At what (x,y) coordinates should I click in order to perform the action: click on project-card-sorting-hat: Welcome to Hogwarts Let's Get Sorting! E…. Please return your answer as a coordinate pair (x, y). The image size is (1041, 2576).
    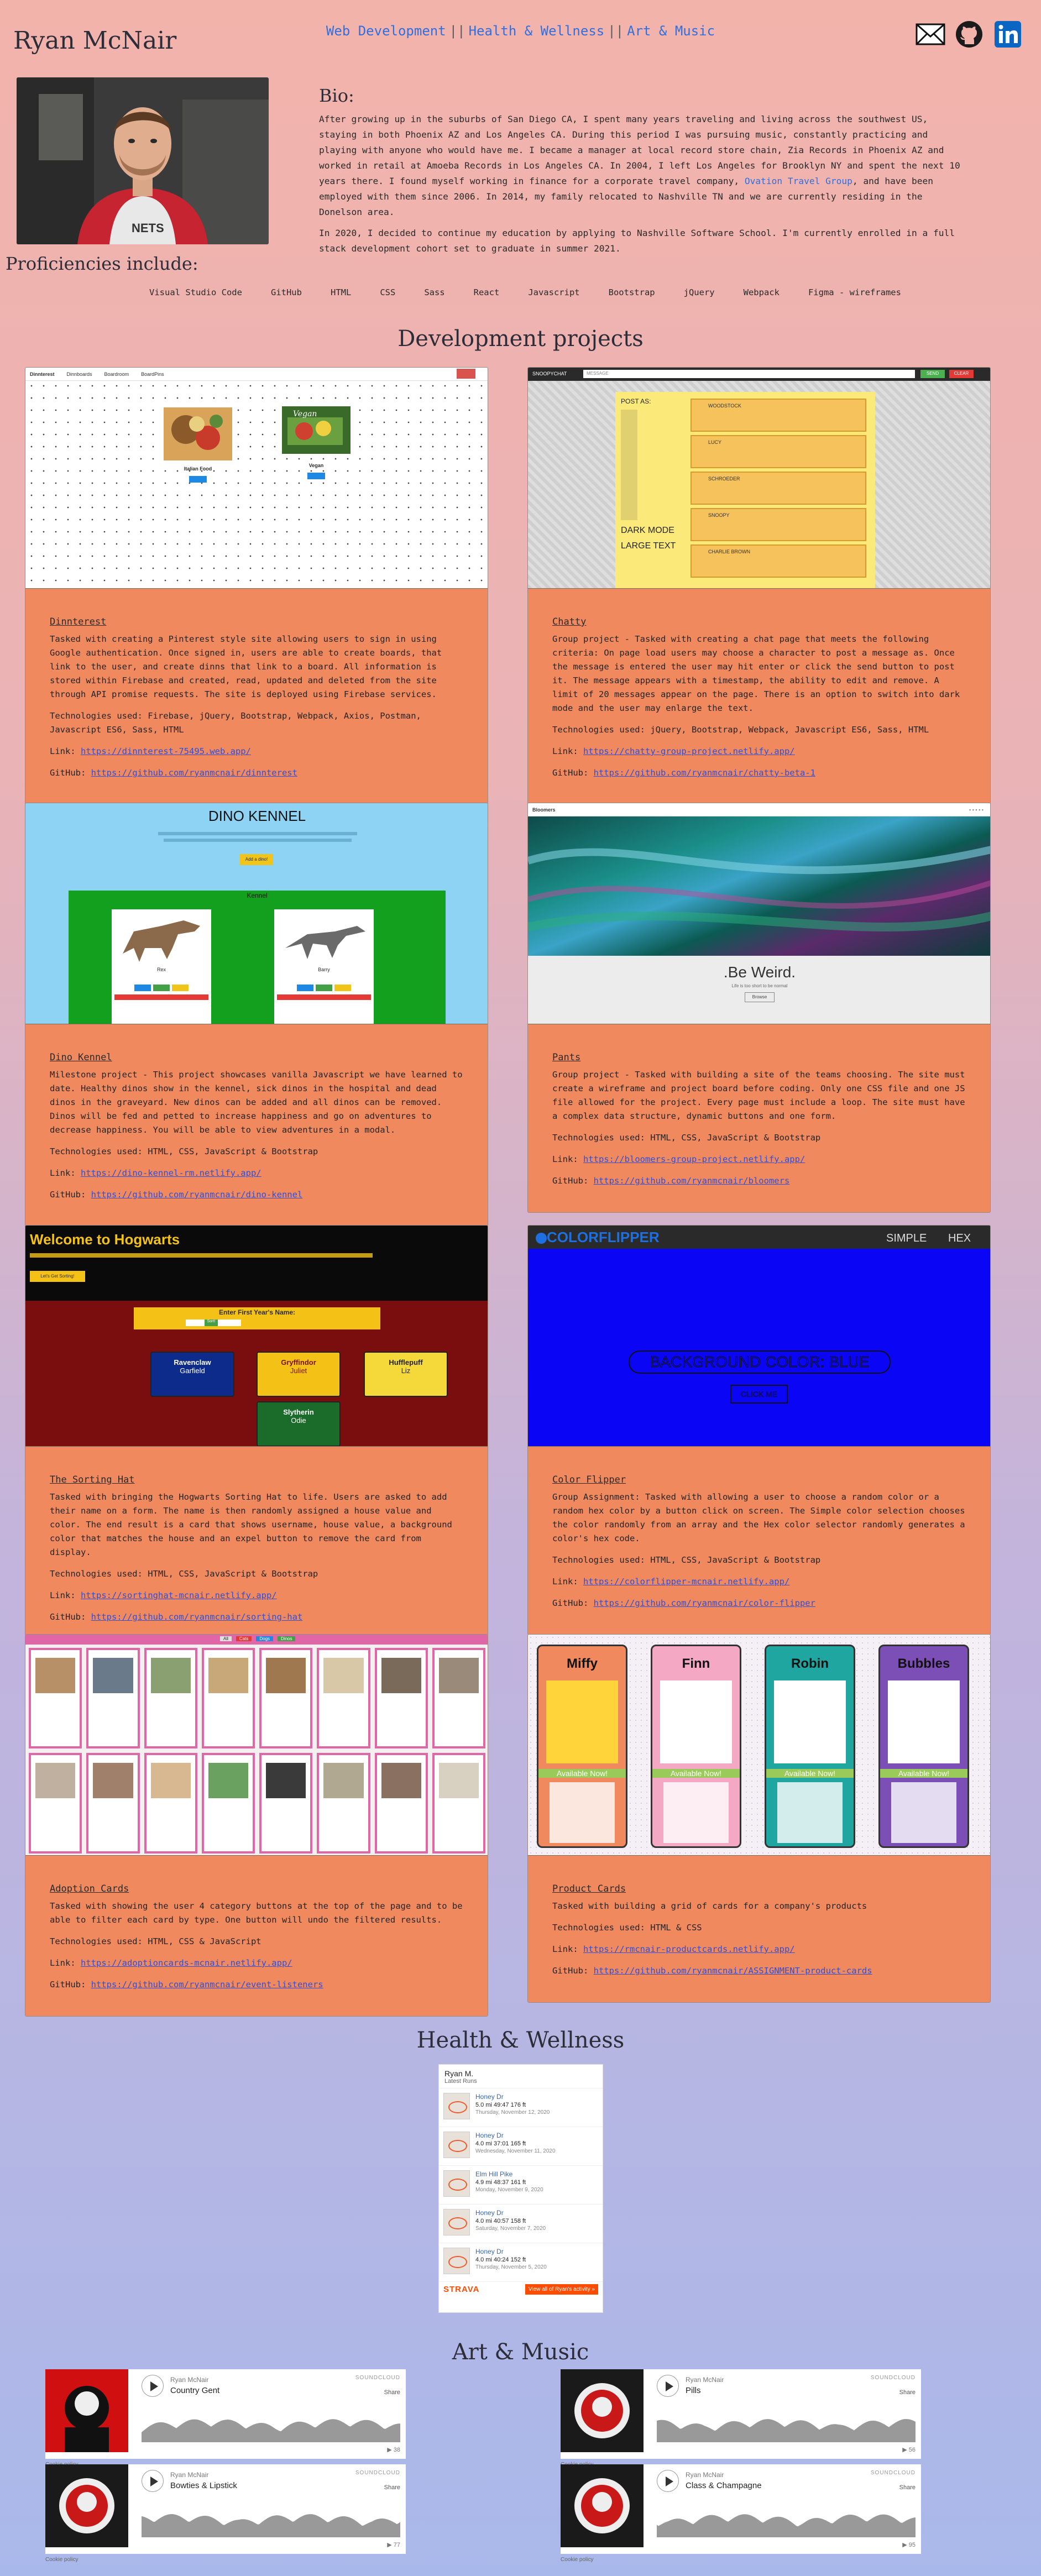
    Looking at the image, I should click on (256, 1437).